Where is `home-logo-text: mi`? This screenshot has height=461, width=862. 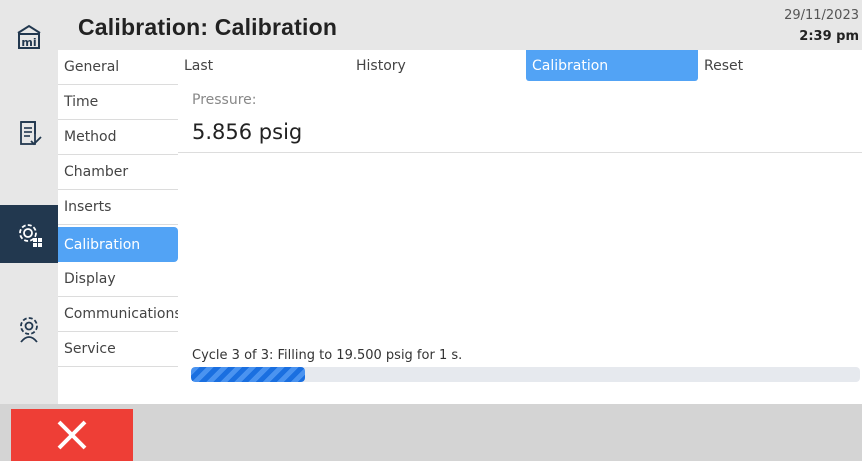 home-logo-text: mi is located at coordinates (28, 42).